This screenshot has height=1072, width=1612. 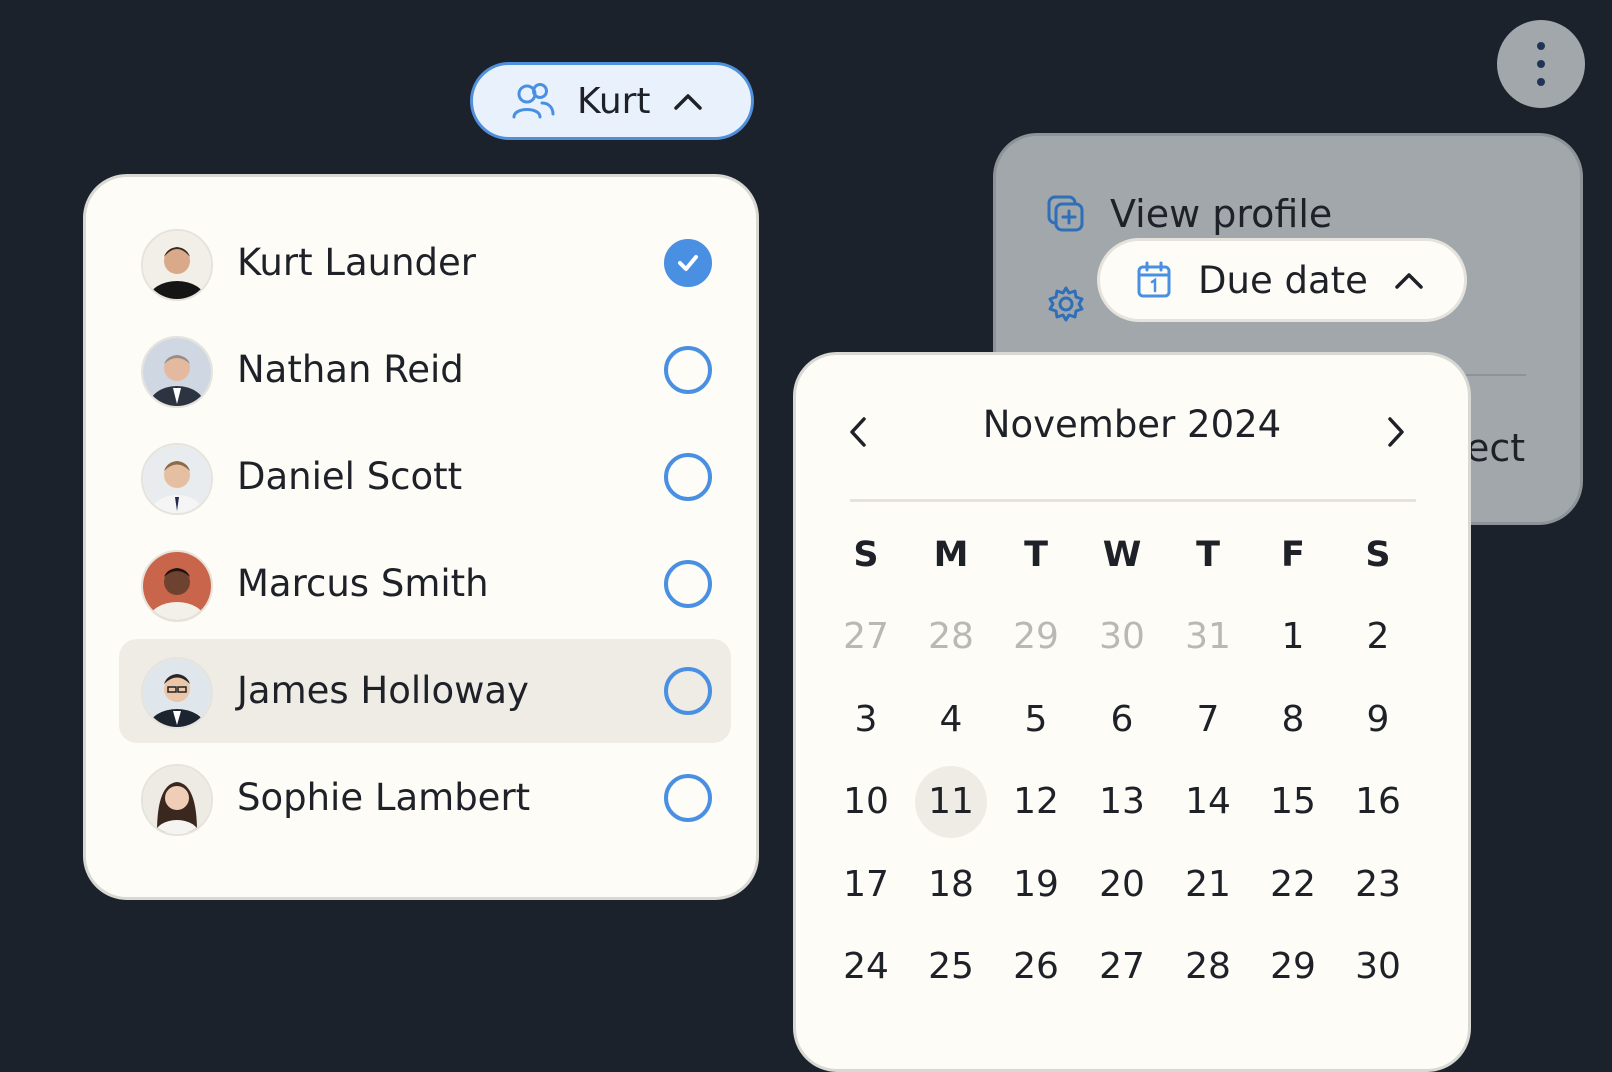 I want to click on menu-item-view-profile: View profile, so click(x=1189, y=214).